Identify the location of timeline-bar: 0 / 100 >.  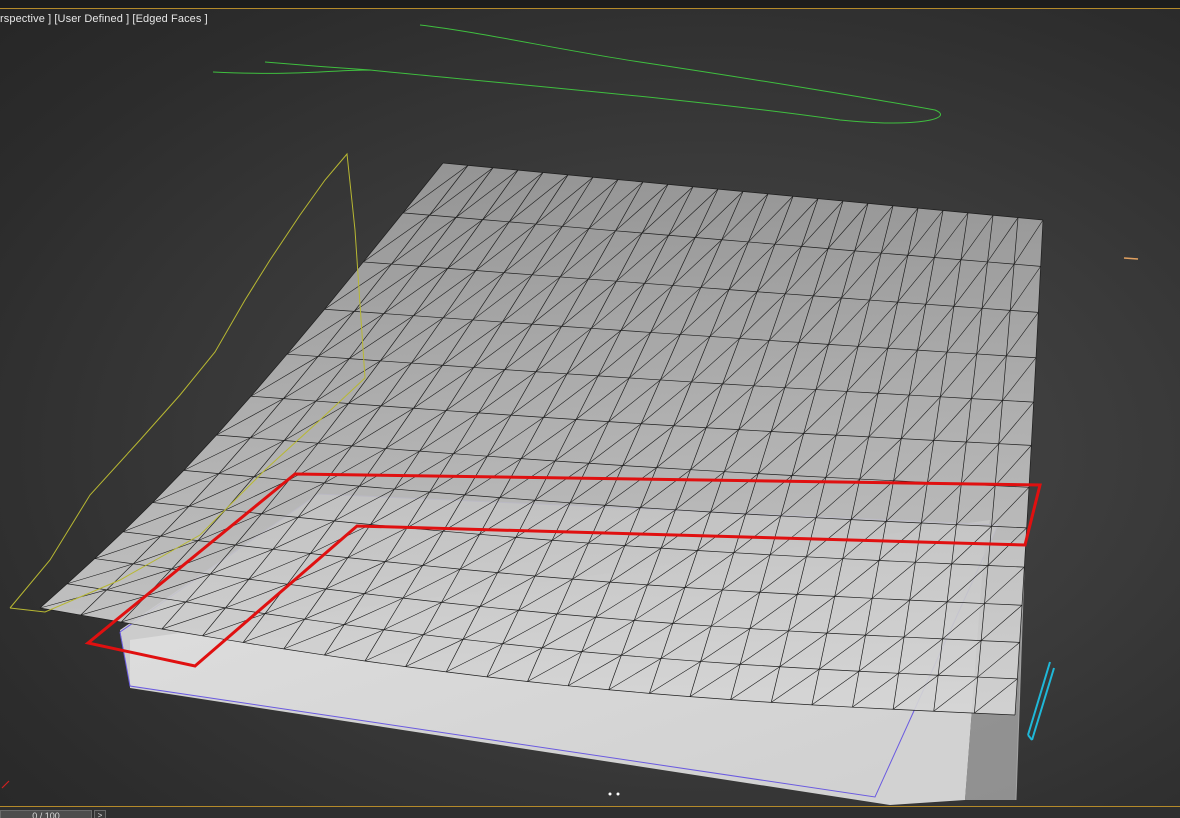
(590, 812).